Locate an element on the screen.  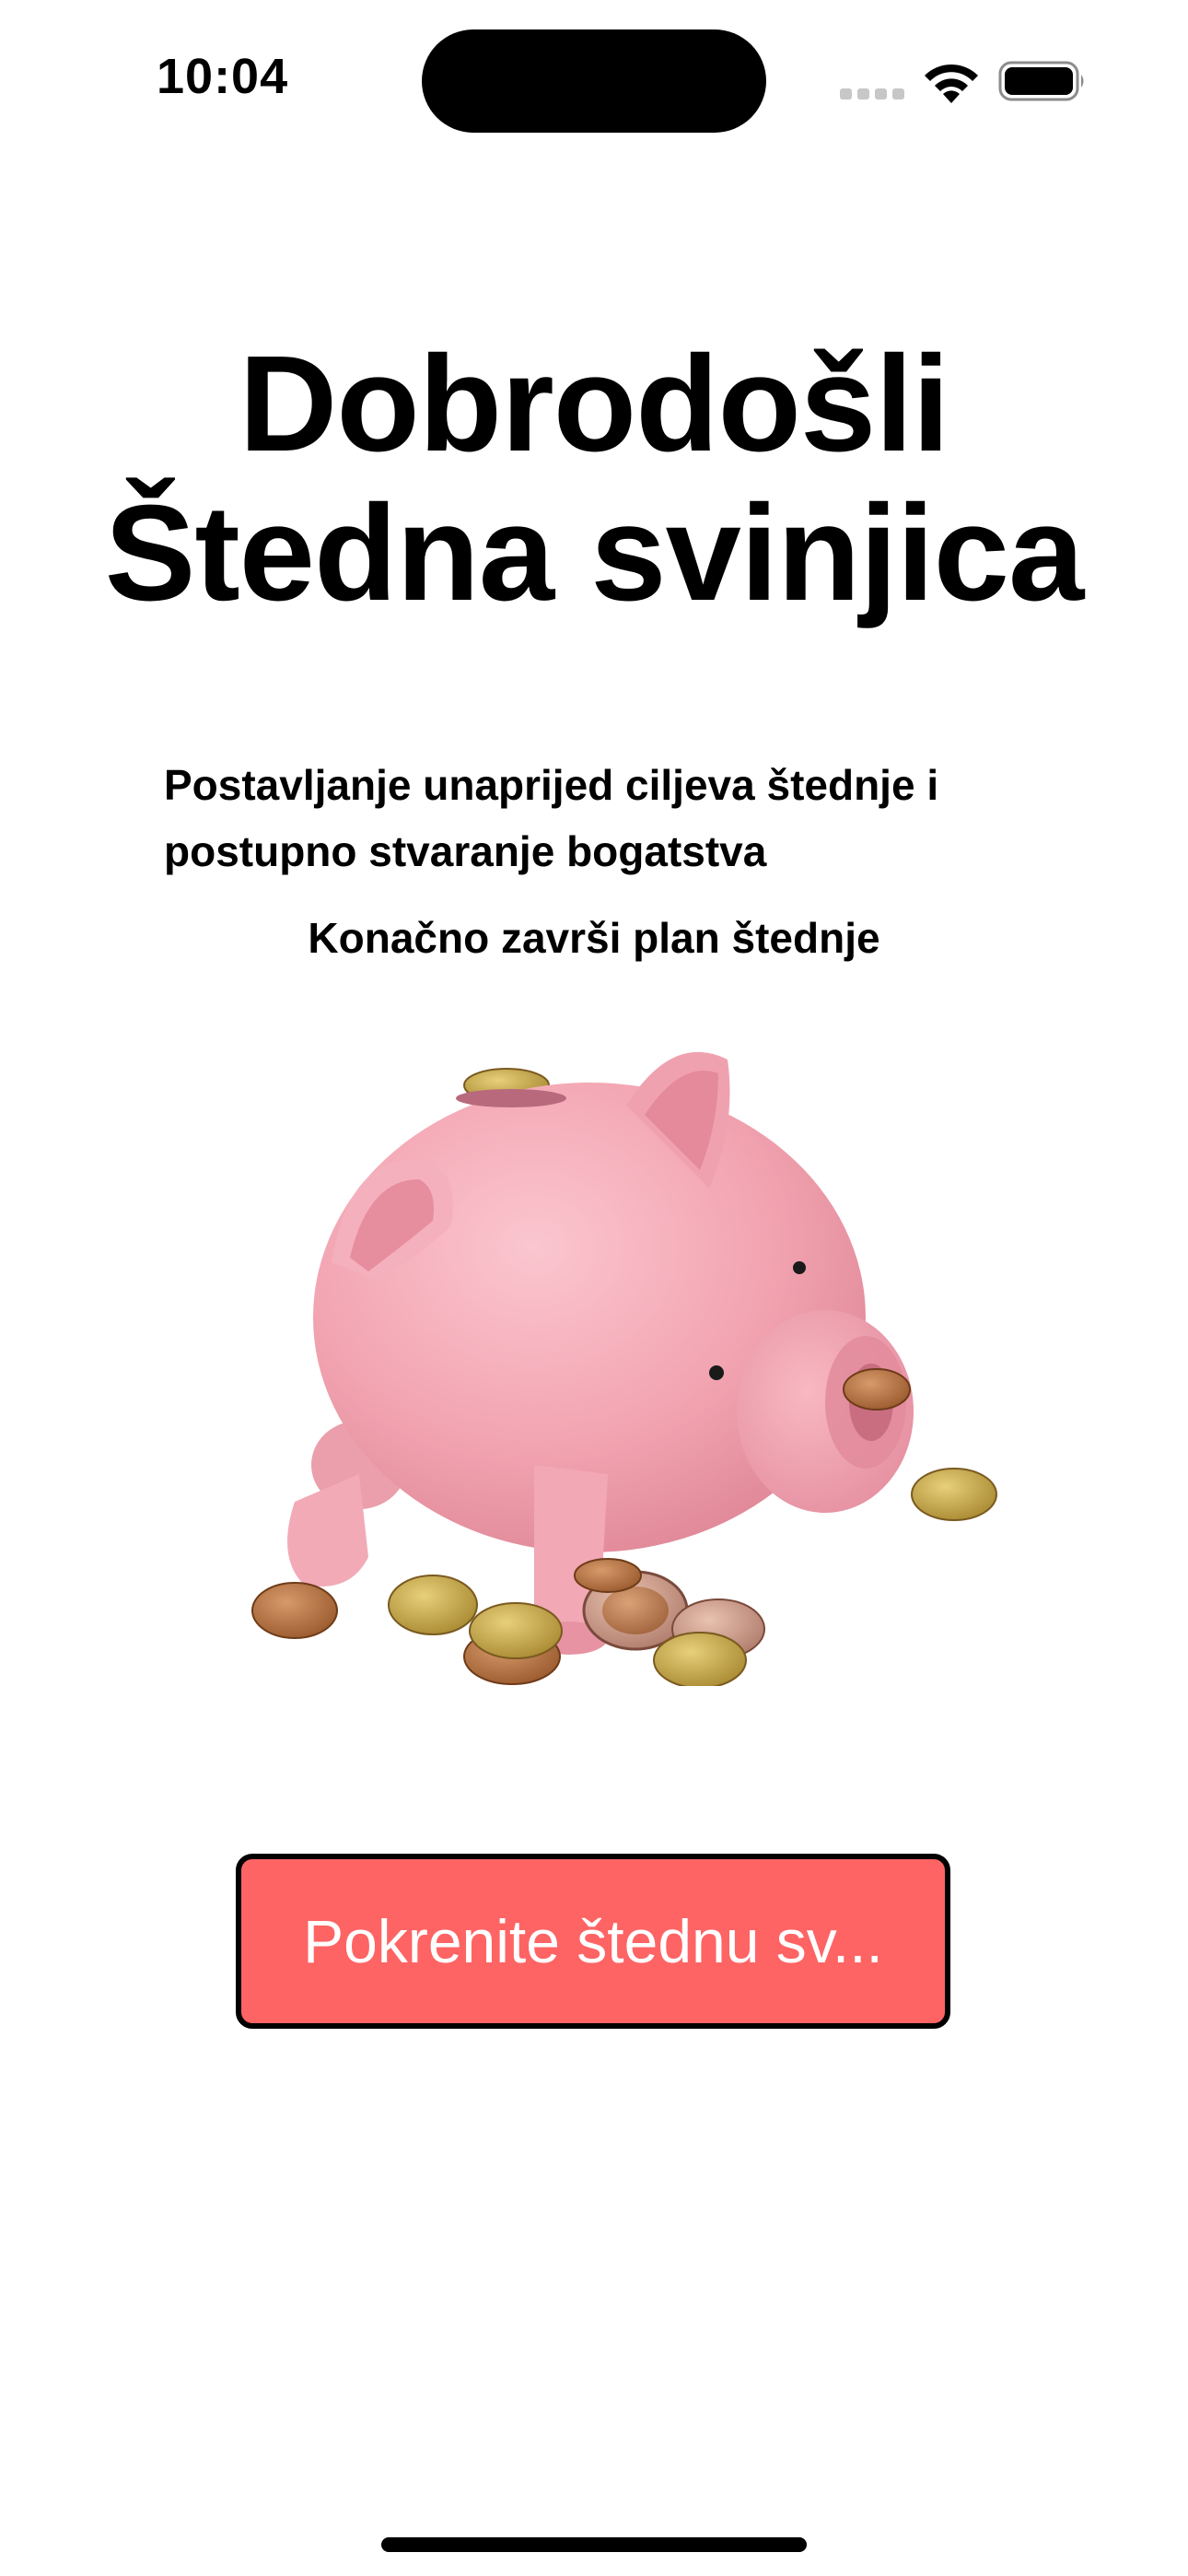
wifi-icon is located at coordinates (951, 82).